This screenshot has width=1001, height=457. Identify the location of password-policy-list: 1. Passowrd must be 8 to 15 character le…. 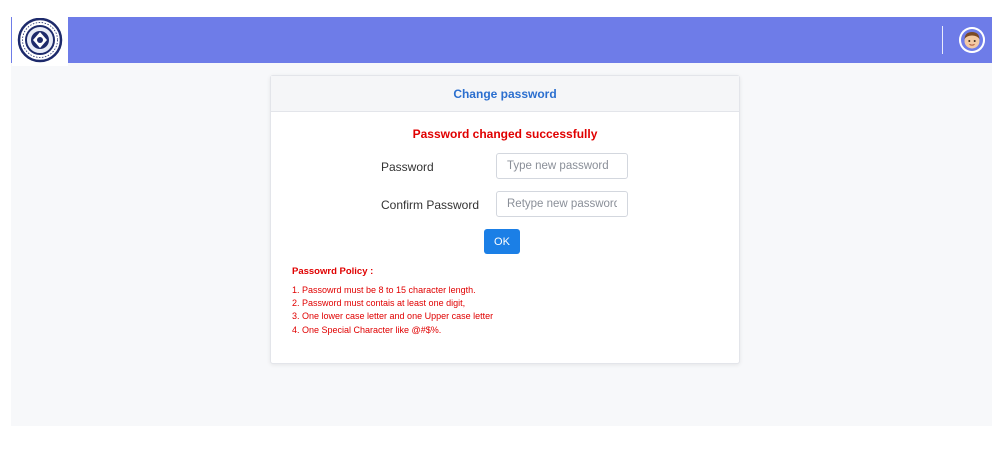
(392, 310).